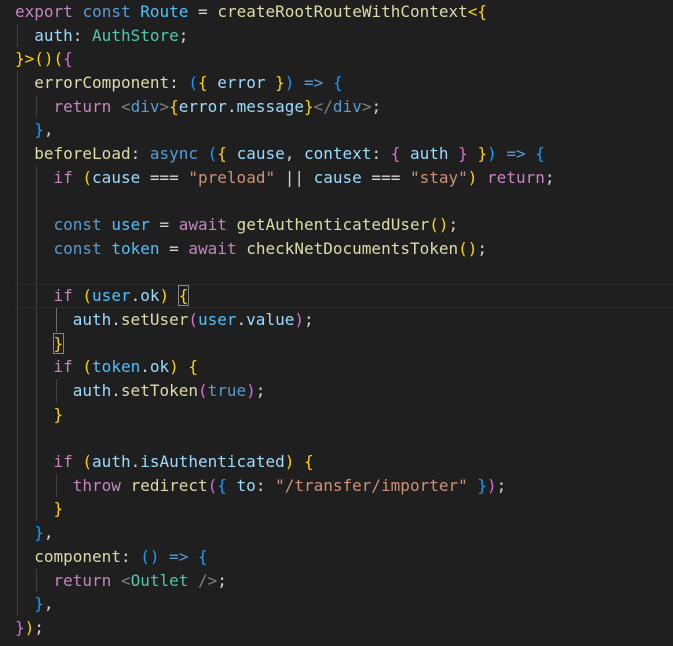 The width and height of the screenshot is (673, 646). What do you see at coordinates (174, 248) in the screenshot?
I see `code-token: =` at bounding box center [174, 248].